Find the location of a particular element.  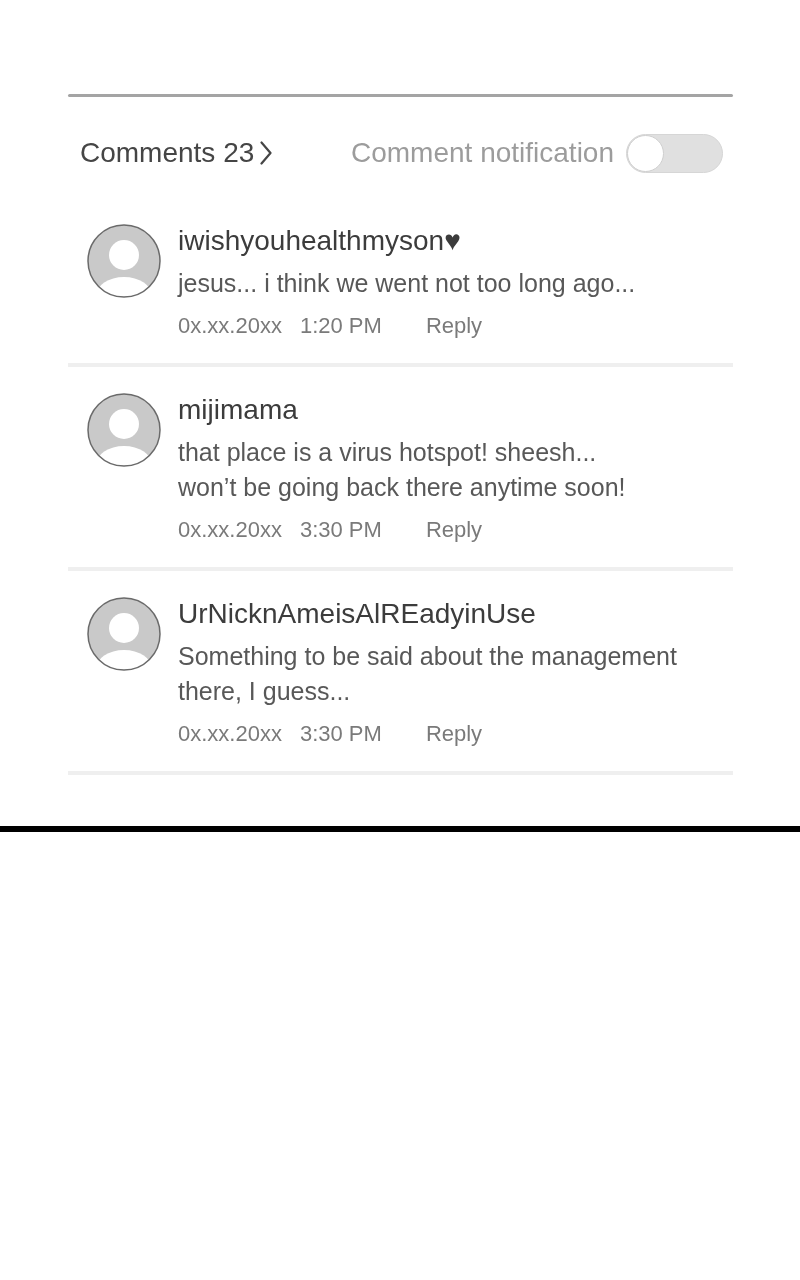

comment-time: 1:20 PM is located at coordinates (340, 326).